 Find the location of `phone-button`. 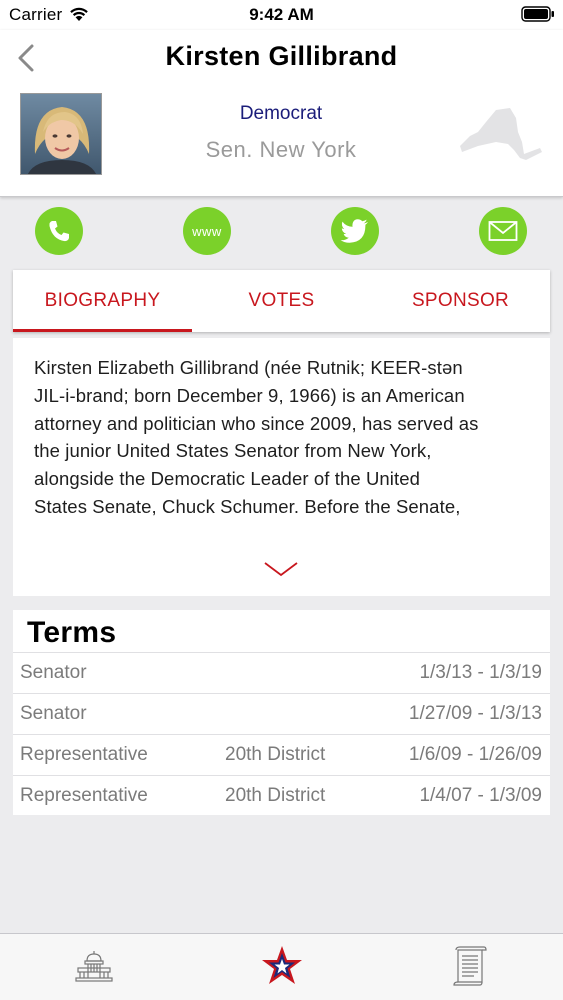

phone-button is located at coordinates (59, 231).